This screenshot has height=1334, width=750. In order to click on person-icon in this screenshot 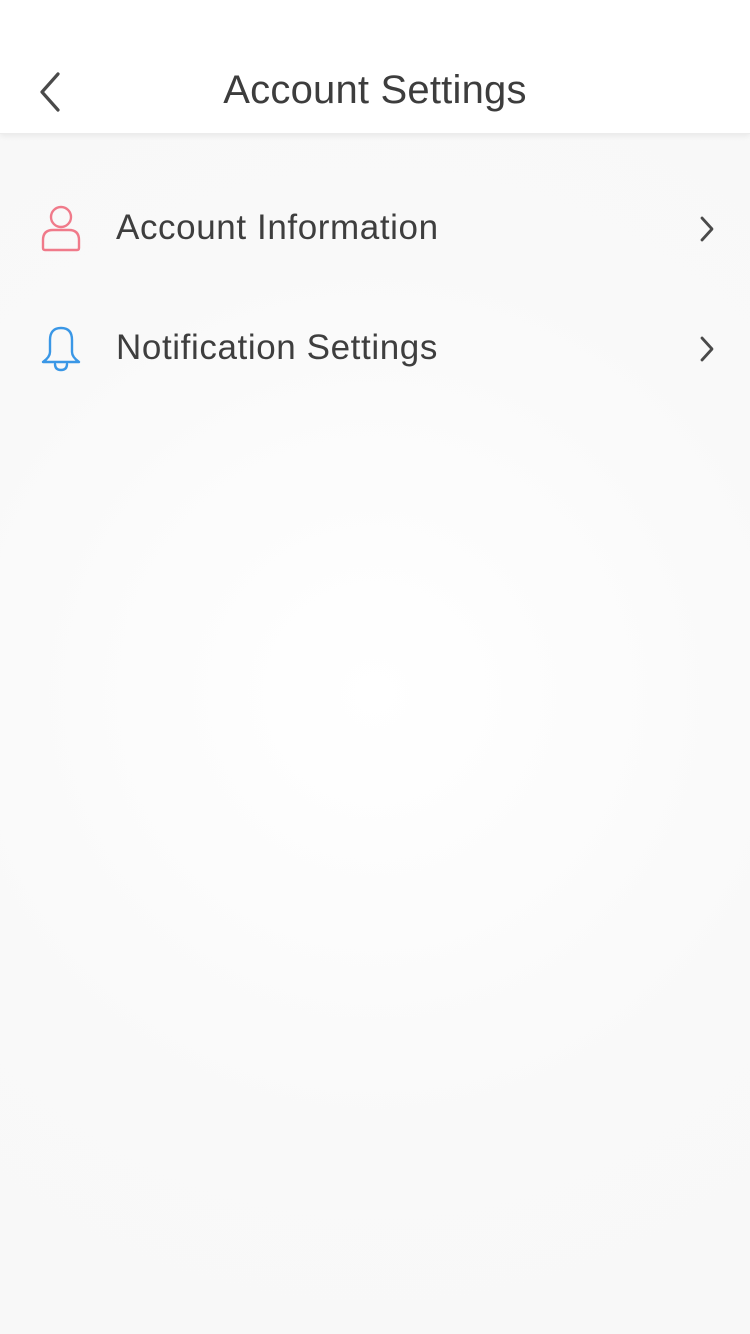, I will do `click(61, 228)`.